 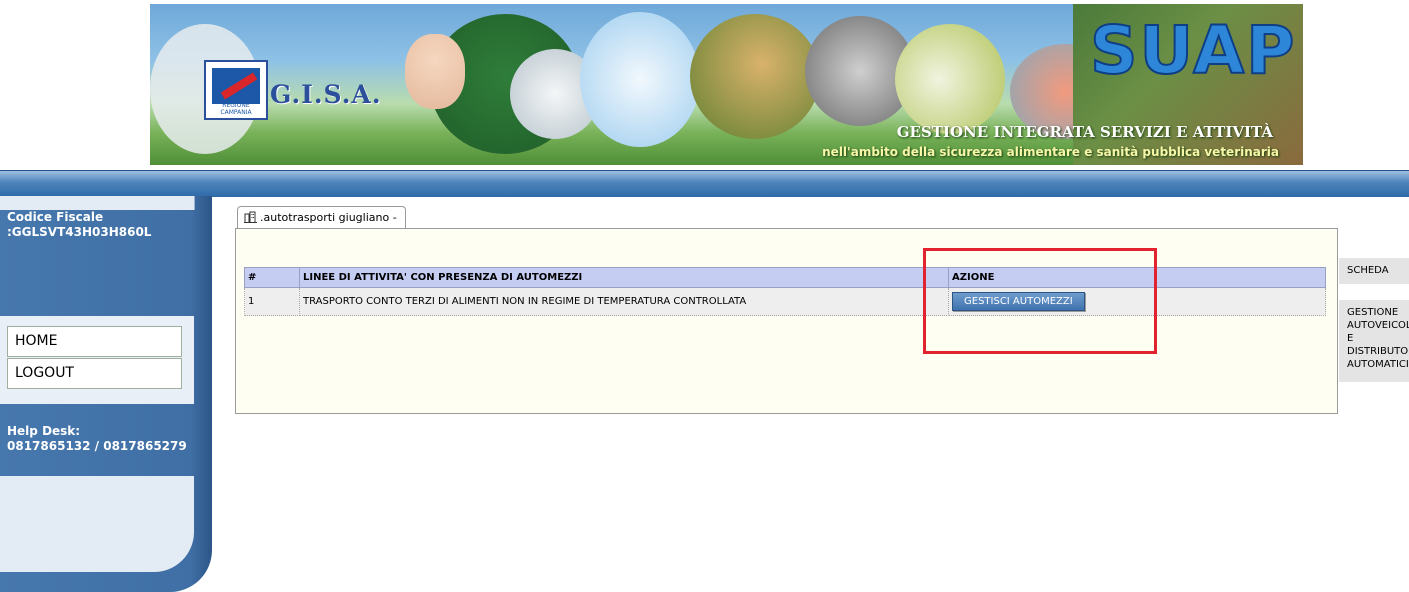 I want to click on top-navigation-bar, so click(x=704, y=183).